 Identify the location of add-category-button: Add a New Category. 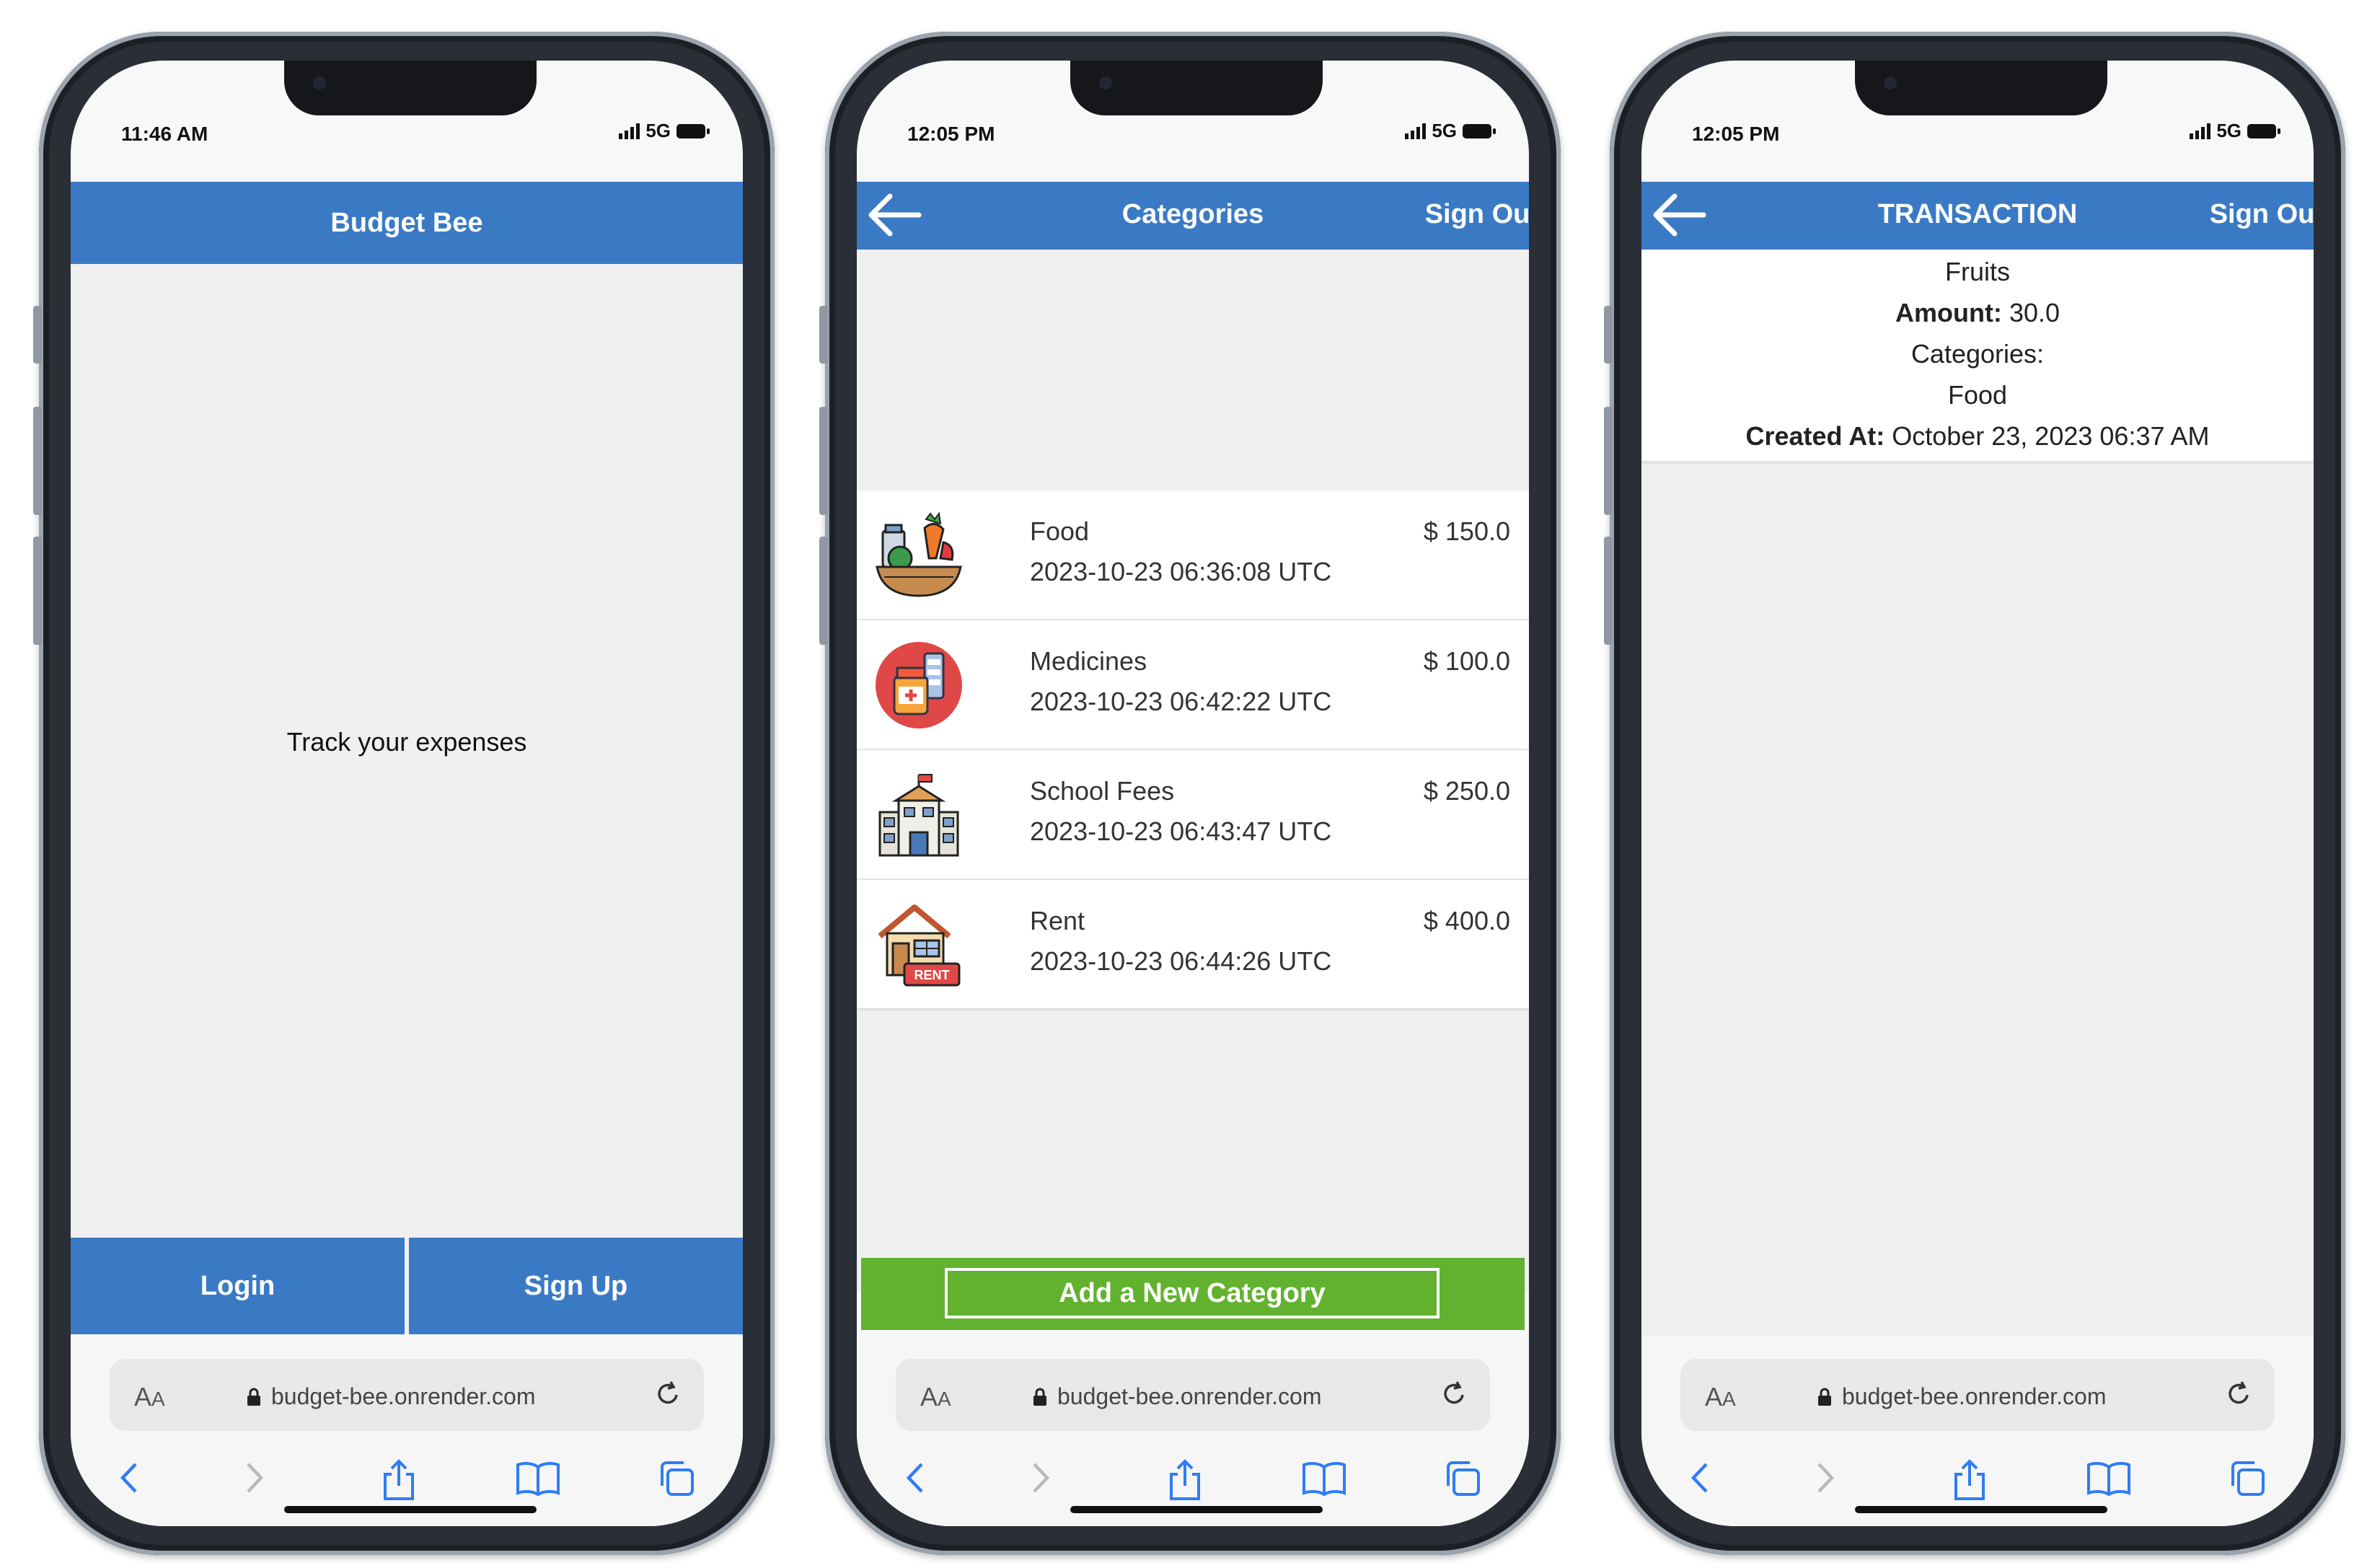
(1192, 1293).